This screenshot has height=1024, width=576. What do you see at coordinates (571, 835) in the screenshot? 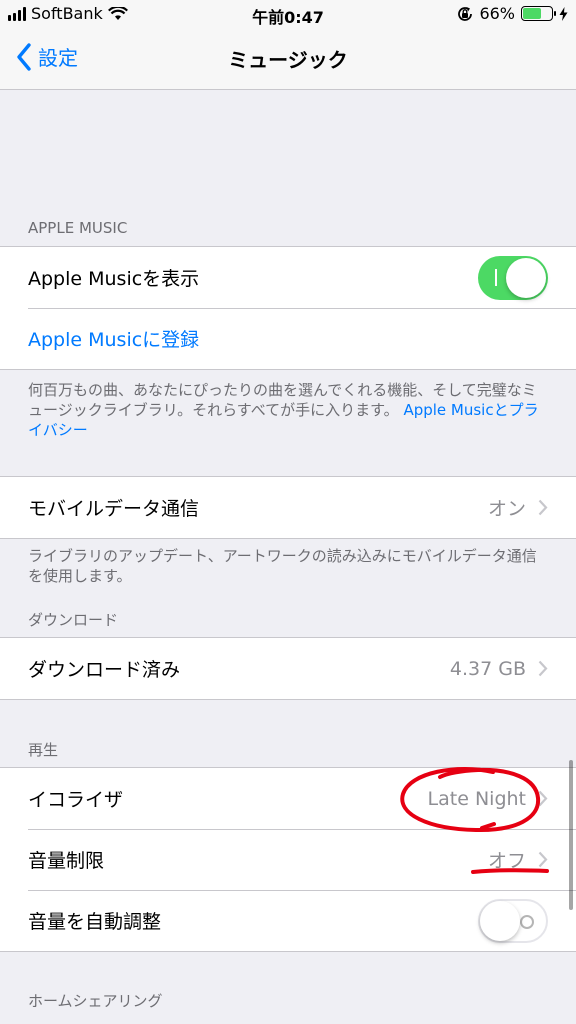
I see `scrollbar` at bounding box center [571, 835].